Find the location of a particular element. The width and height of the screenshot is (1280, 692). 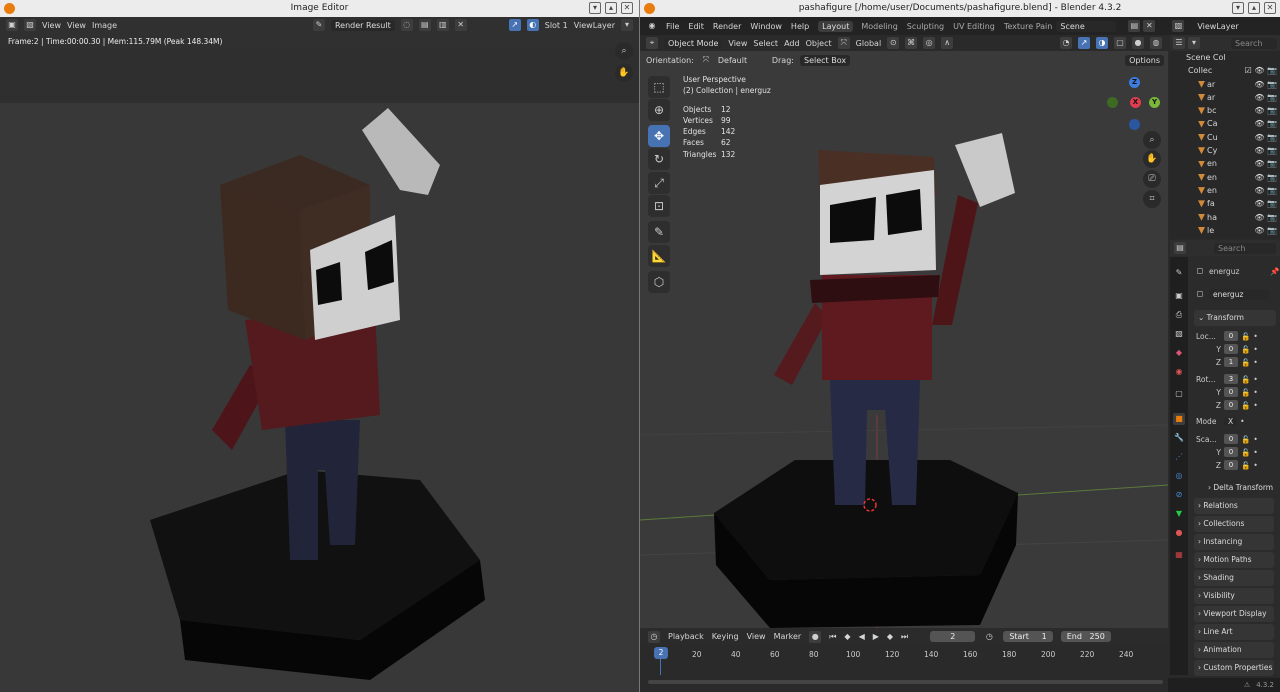

object-data-selector: ◻ energuz is located at coordinates (1231, 294).